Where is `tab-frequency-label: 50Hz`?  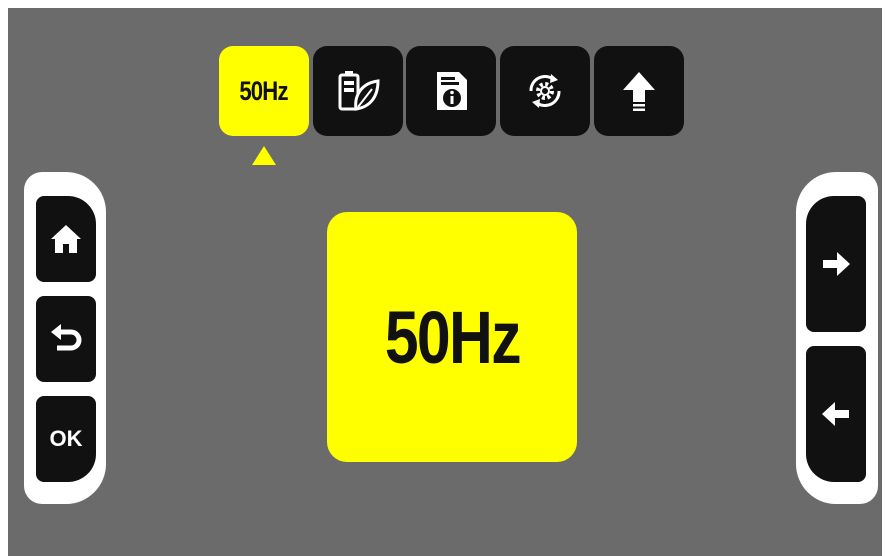 tab-frequency-label: 50Hz is located at coordinates (264, 90).